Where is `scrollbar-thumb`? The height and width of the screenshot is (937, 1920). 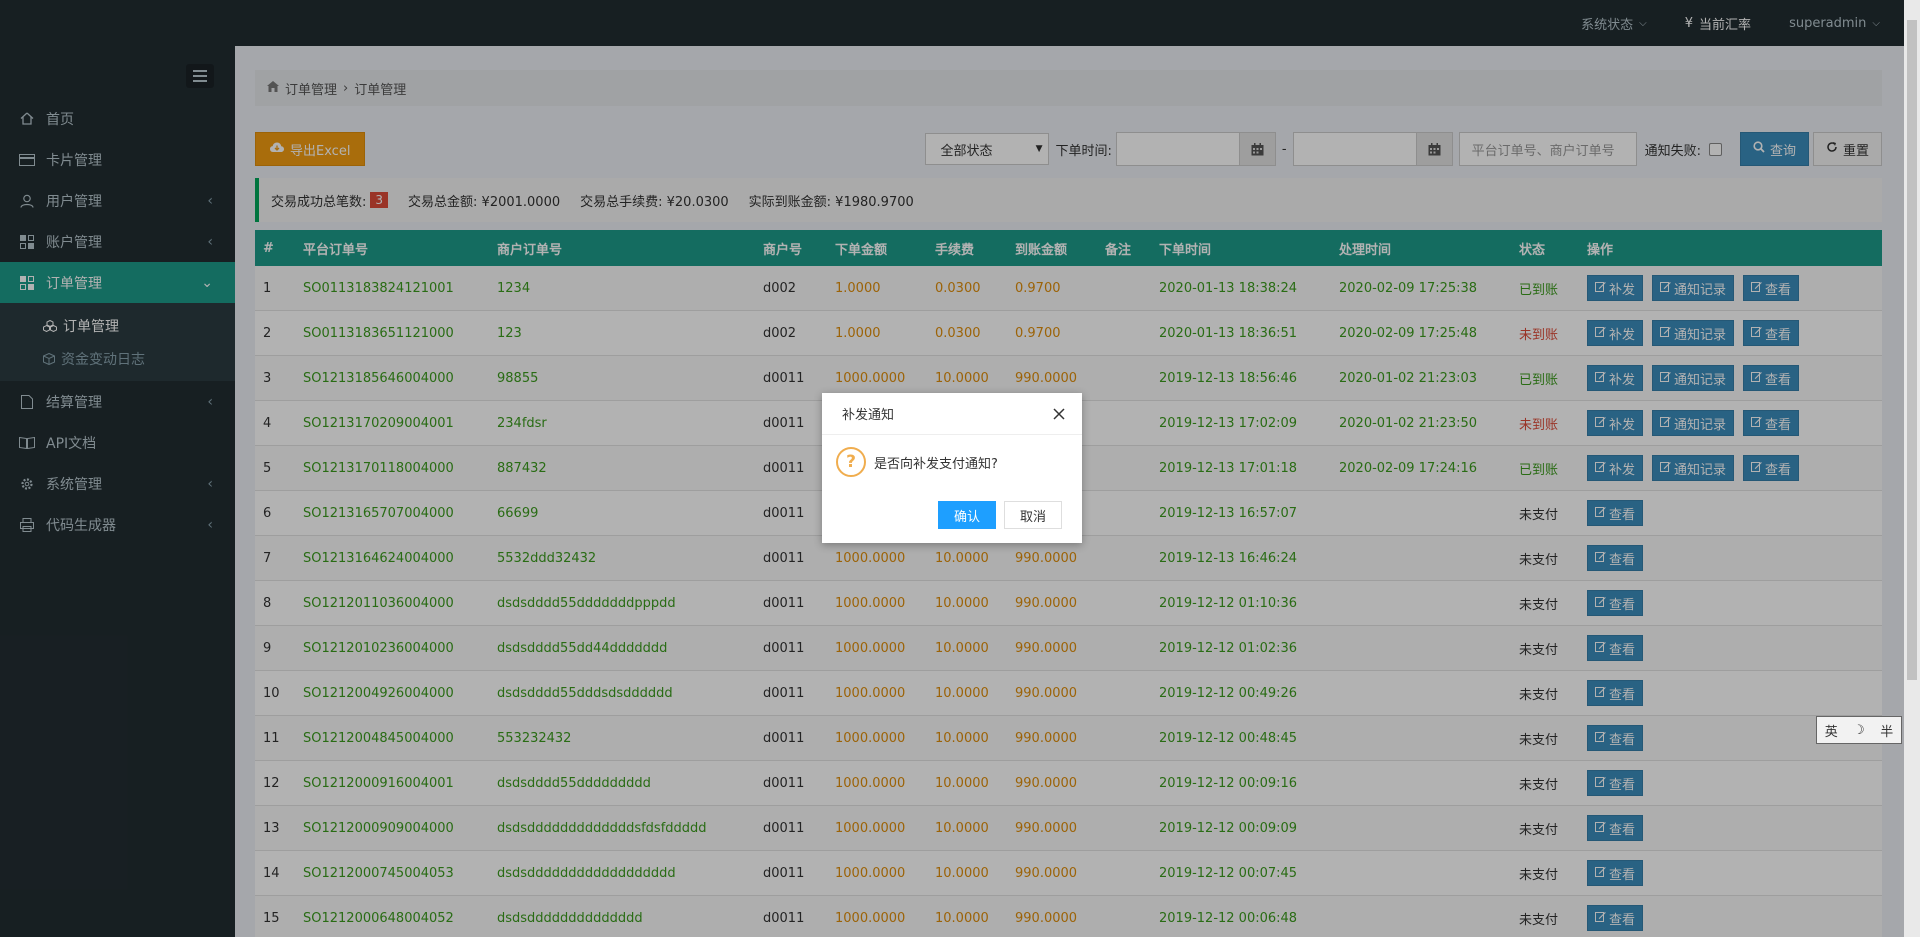 scrollbar-thumb is located at coordinates (1912, 350).